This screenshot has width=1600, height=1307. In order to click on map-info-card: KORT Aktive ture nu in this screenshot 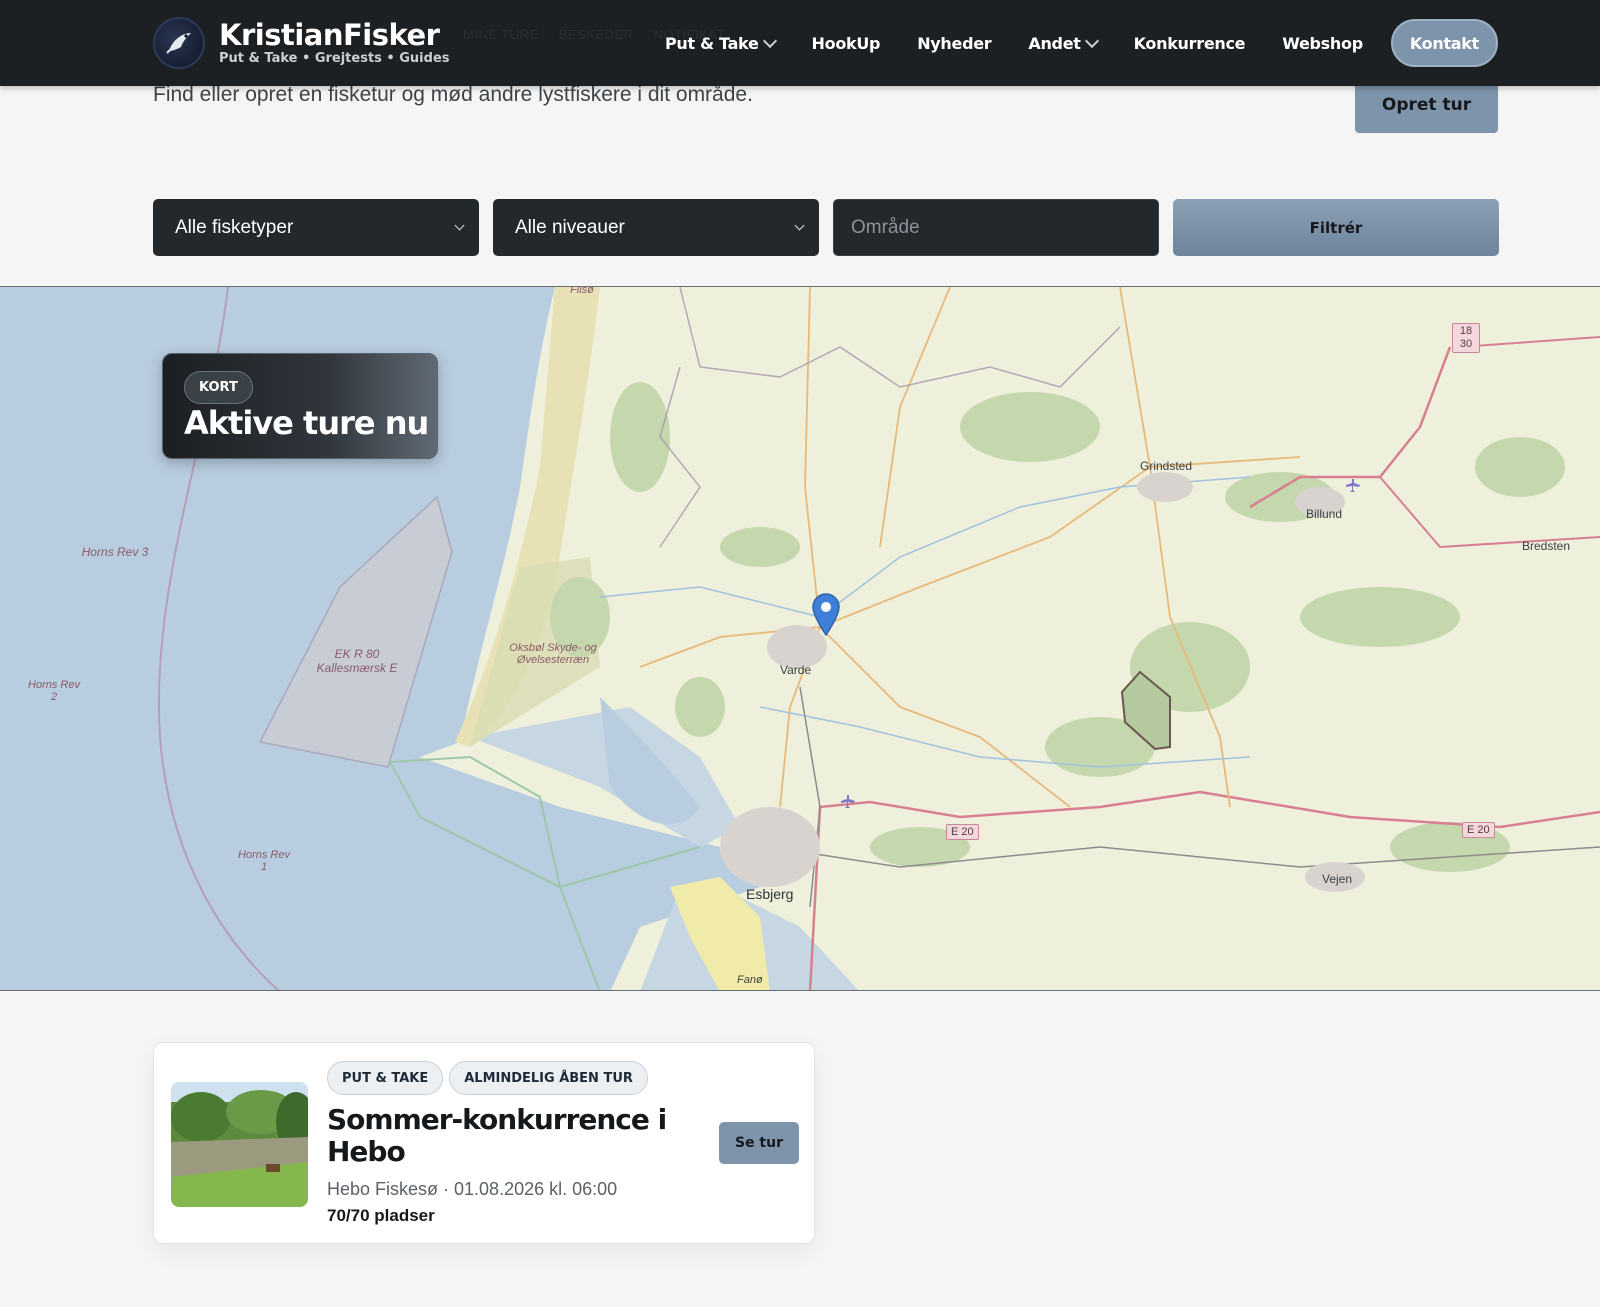, I will do `click(300, 406)`.